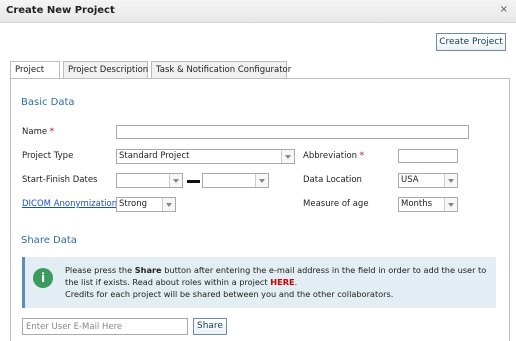 This screenshot has width=516, height=341. What do you see at coordinates (471, 42) in the screenshot?
I see `create-project-button: Create Project` at bounding box center [471, 42].